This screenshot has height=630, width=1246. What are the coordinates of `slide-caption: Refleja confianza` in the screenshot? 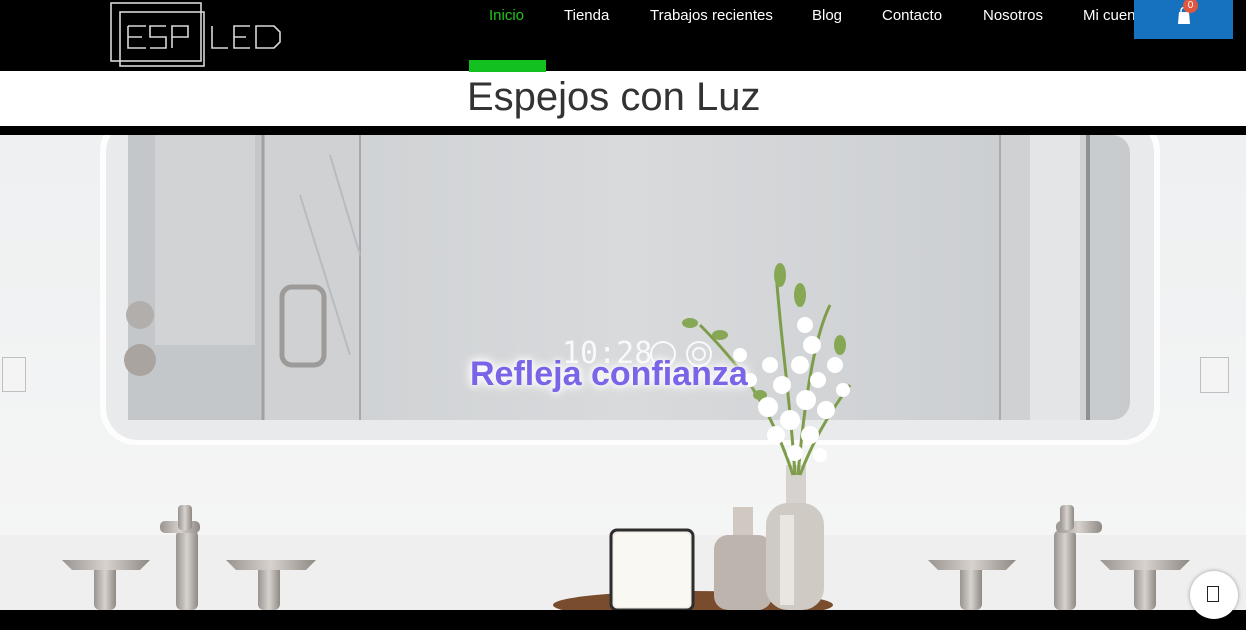 It's located at (609, 374).